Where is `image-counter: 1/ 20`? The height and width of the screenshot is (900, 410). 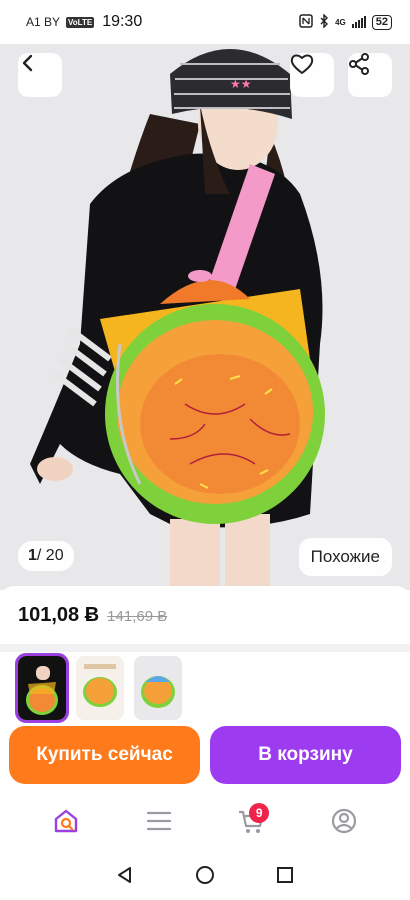 image-counter: 1/ 20 is located at coordinates (46, 556).